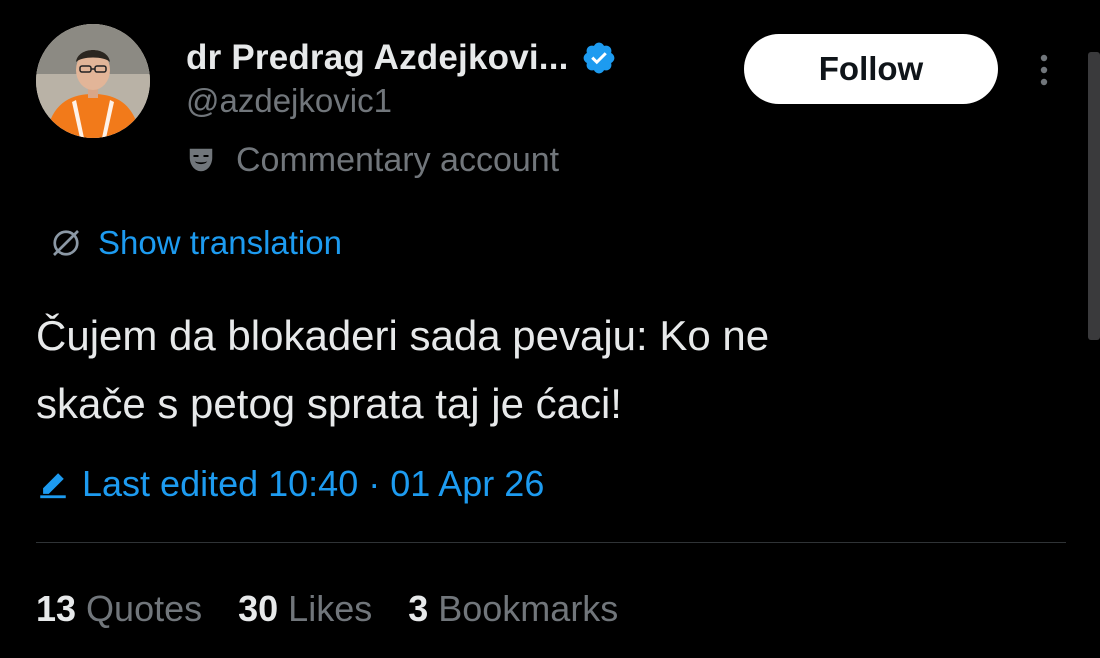 This screenshot has height=658, width=1100. Describe the element at coordinates (1044, 70) in the screenshot. I see `more-vertical-icon` at that location.